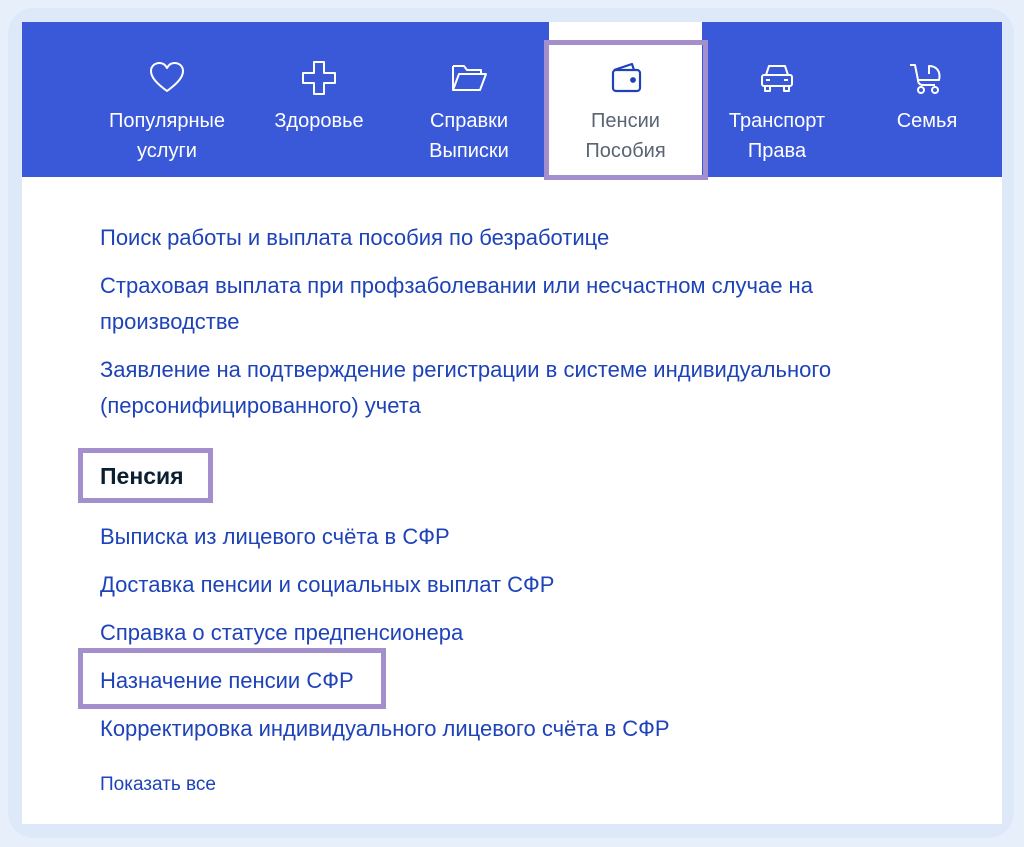 The image size is (1024, 847). Describe the element at coordinates (625, 99) in the screenshot. I see `tab-pensions-benefits: Пенсии Пособия` at that location.